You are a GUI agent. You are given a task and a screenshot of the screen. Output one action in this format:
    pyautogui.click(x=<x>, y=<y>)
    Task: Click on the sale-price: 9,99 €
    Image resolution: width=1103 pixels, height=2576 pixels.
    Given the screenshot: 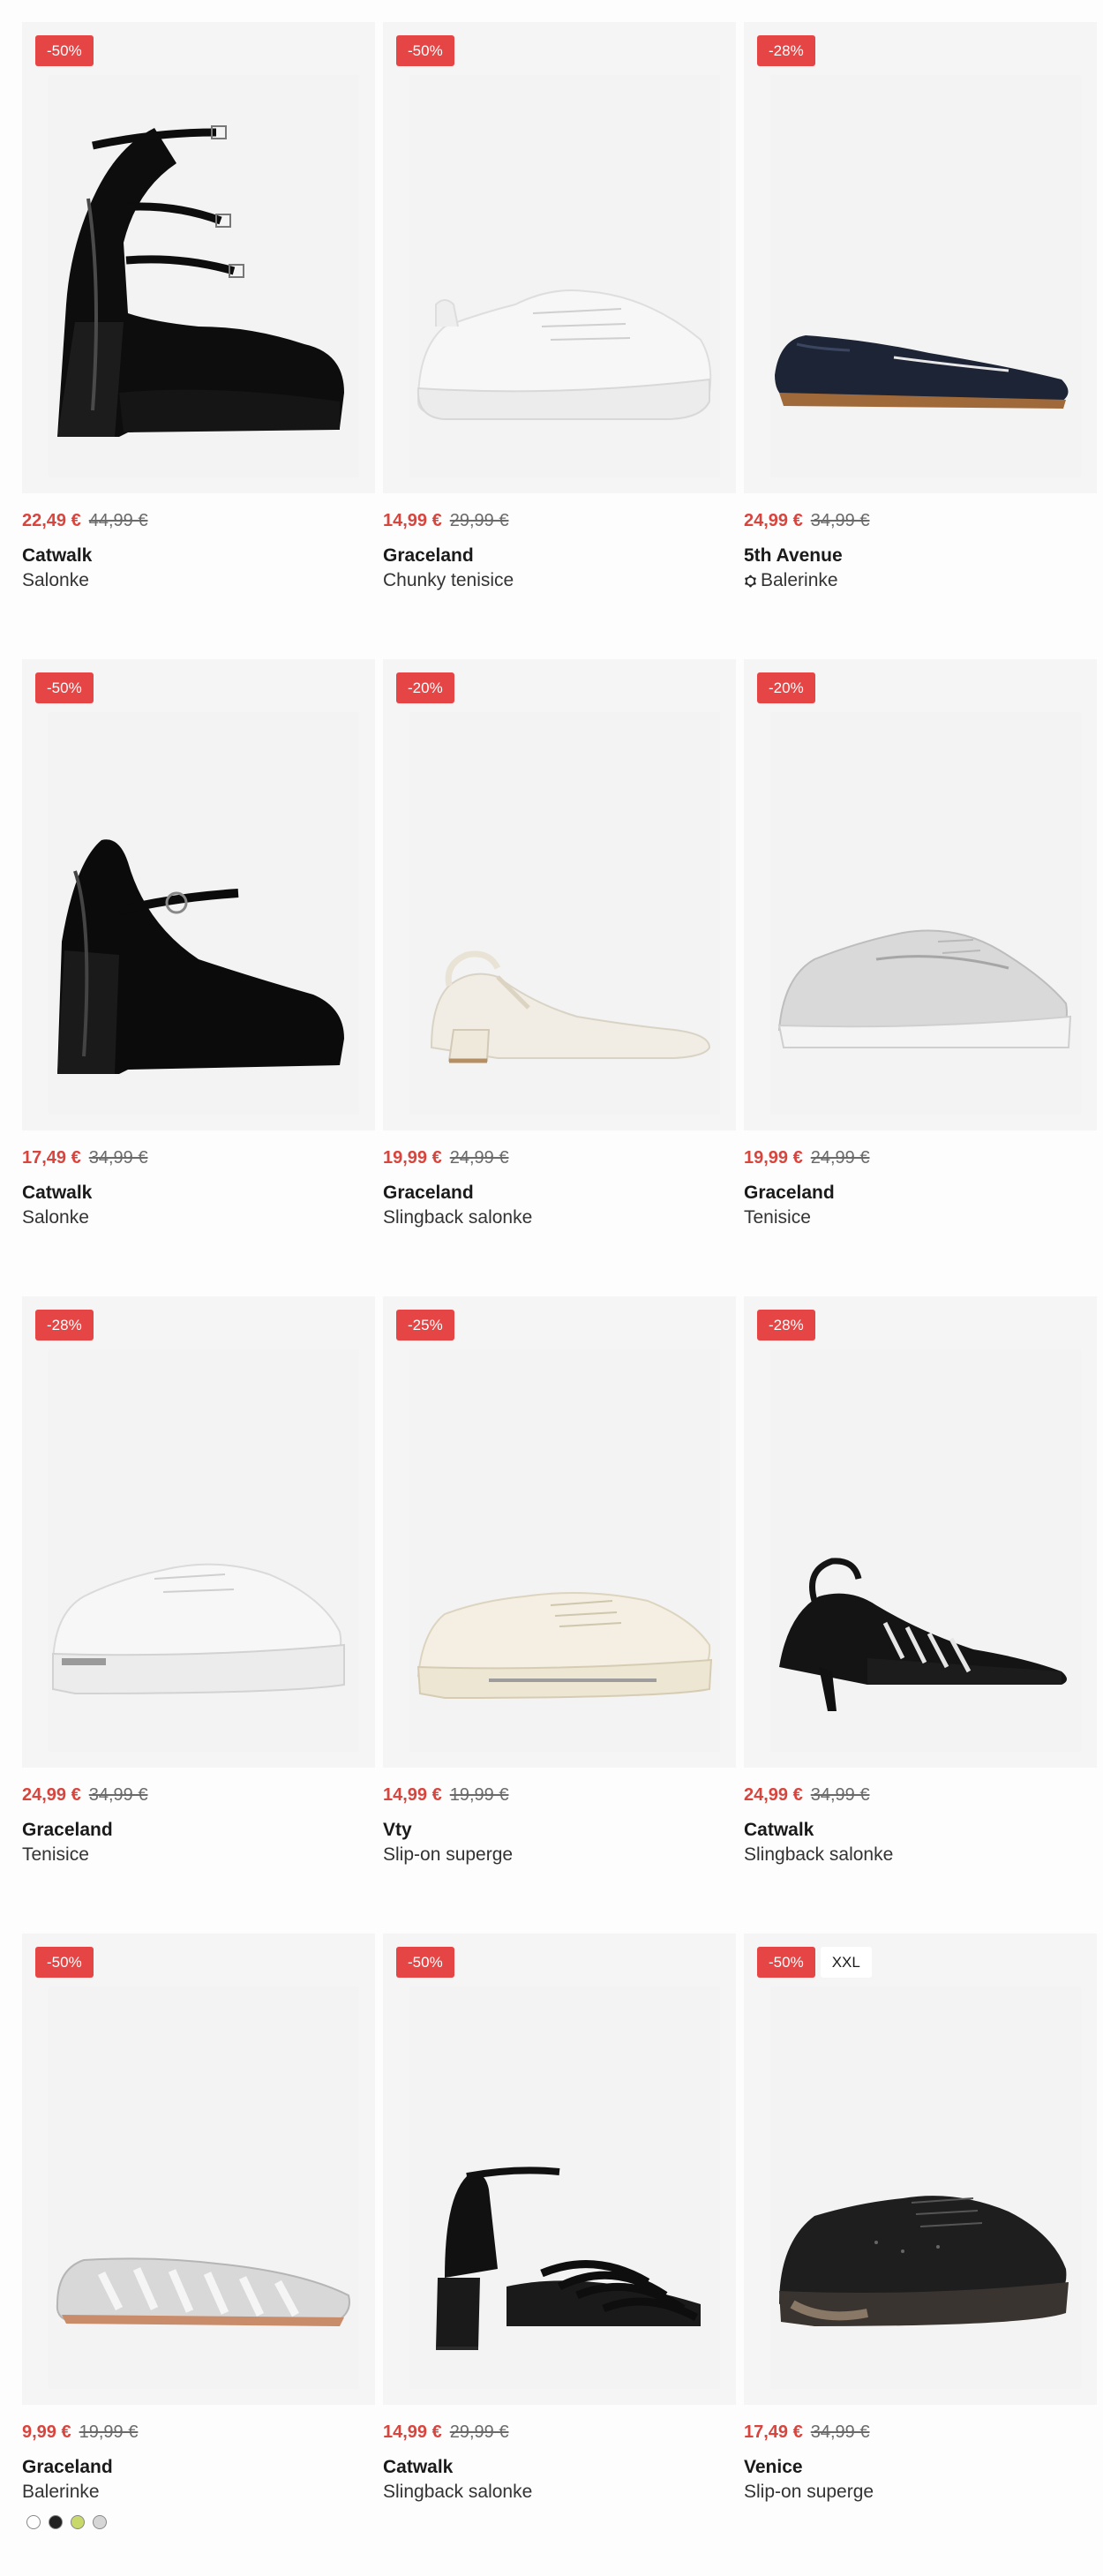 What is the action you would take?
    pyautogui.click(x=46, y=2432)
    